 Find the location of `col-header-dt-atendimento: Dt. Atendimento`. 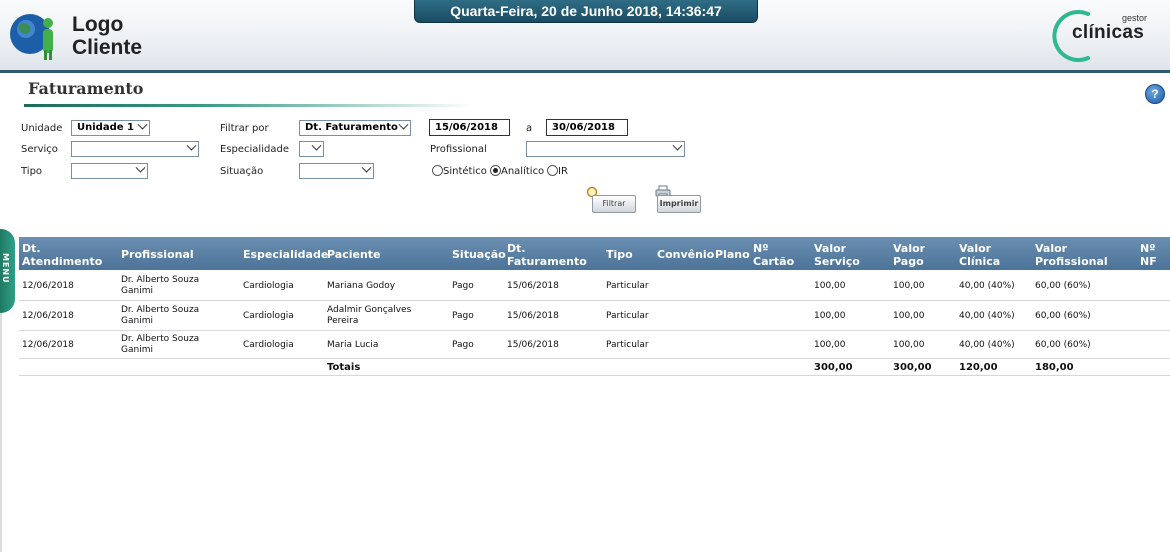

col-header-dt-atendimento: Dt. Atendimento is located at coordinates (62, 255).